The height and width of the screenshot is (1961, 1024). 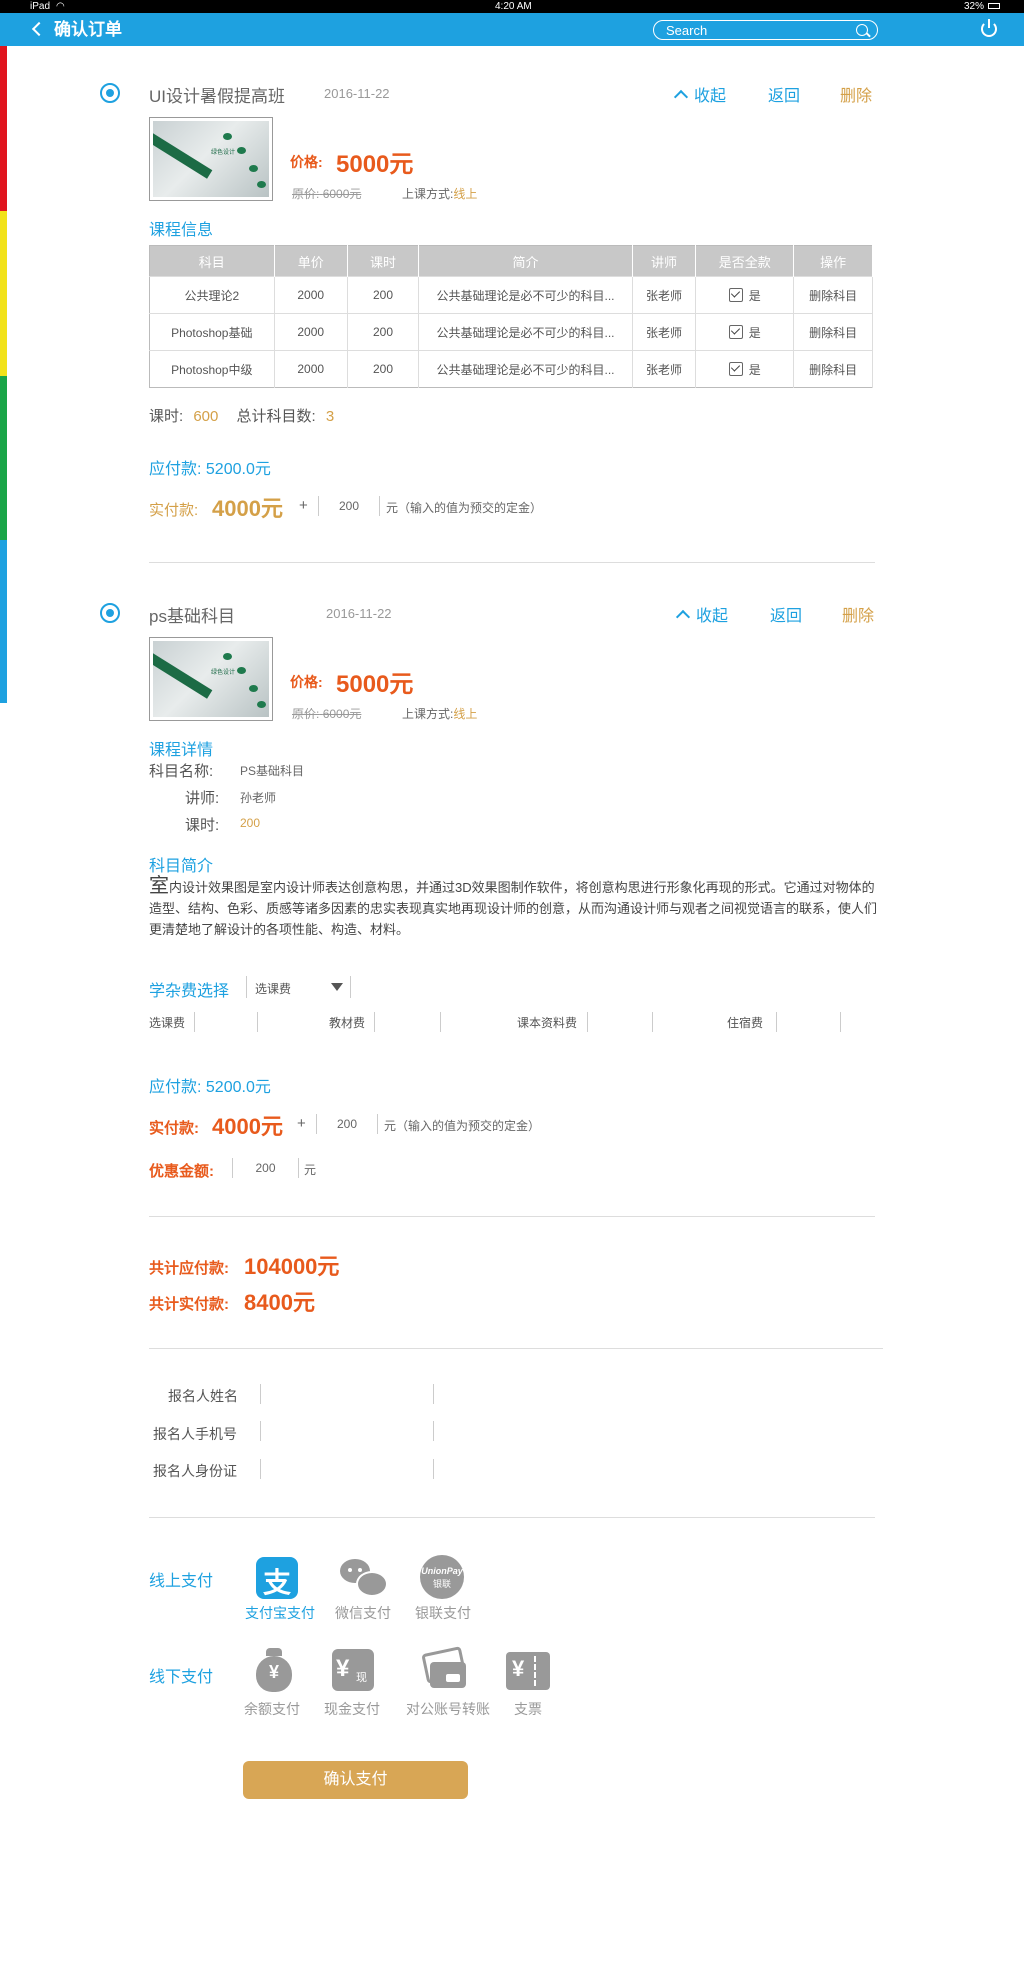 I want to click on fee-label: 住宿费, so click(x=745, y=1023).